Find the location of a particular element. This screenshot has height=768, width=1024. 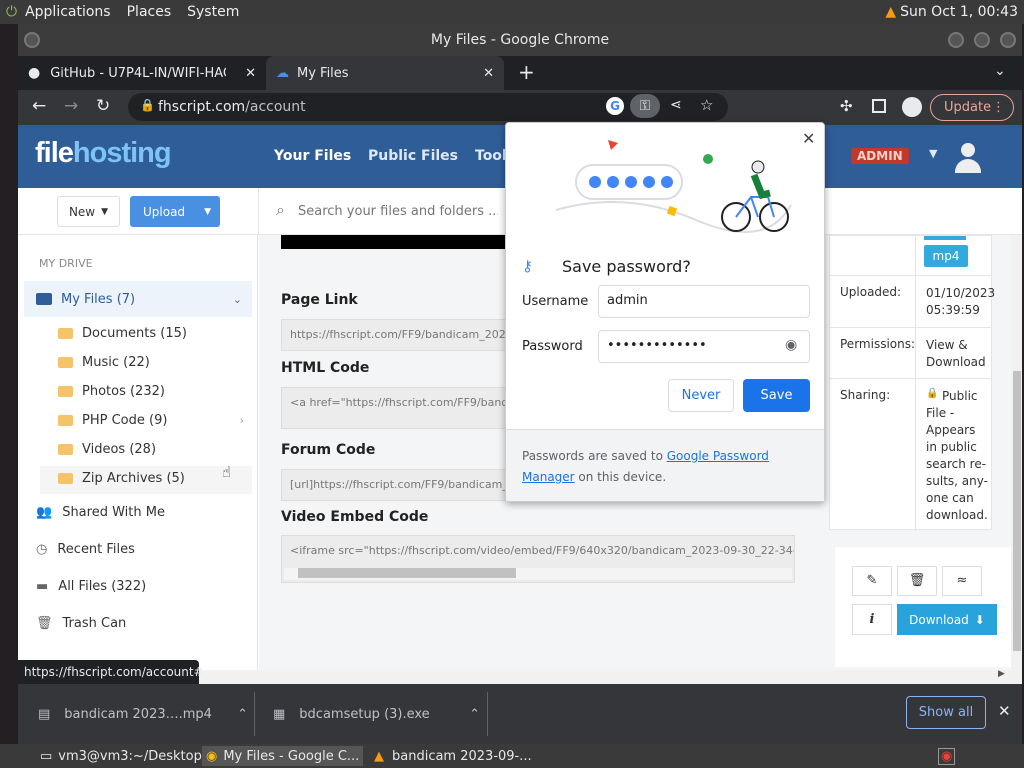

sidebar-item-trash: 🗑 Trash Can is located at coordinates (81, 623).